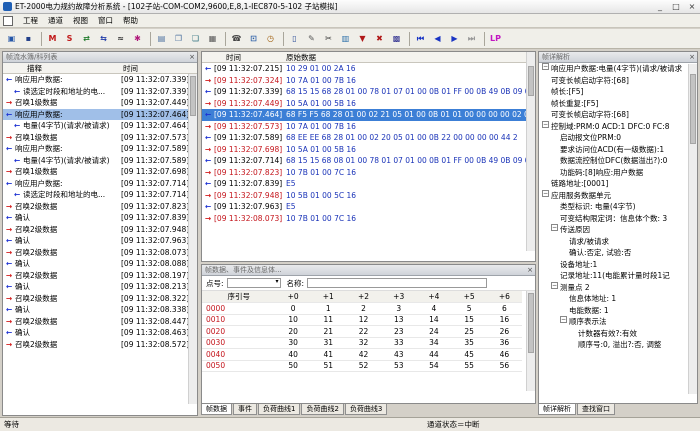 The image size is (700, 431). What do you see at coordinates (469, 308) in the screenshot?
I see `grid-cell: 5` at bounding box center [469, 308].